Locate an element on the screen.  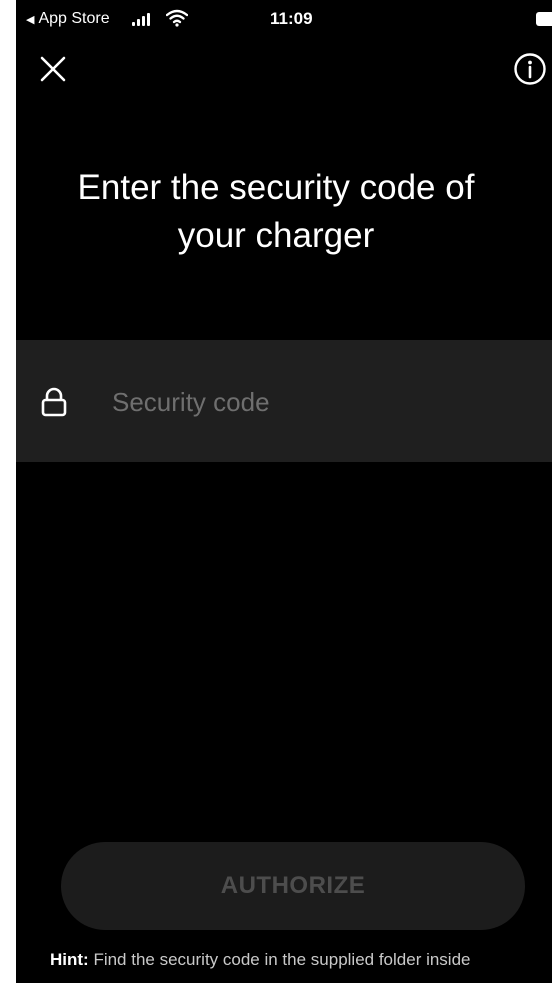
security-code-field is located at coordinates (284, 401).